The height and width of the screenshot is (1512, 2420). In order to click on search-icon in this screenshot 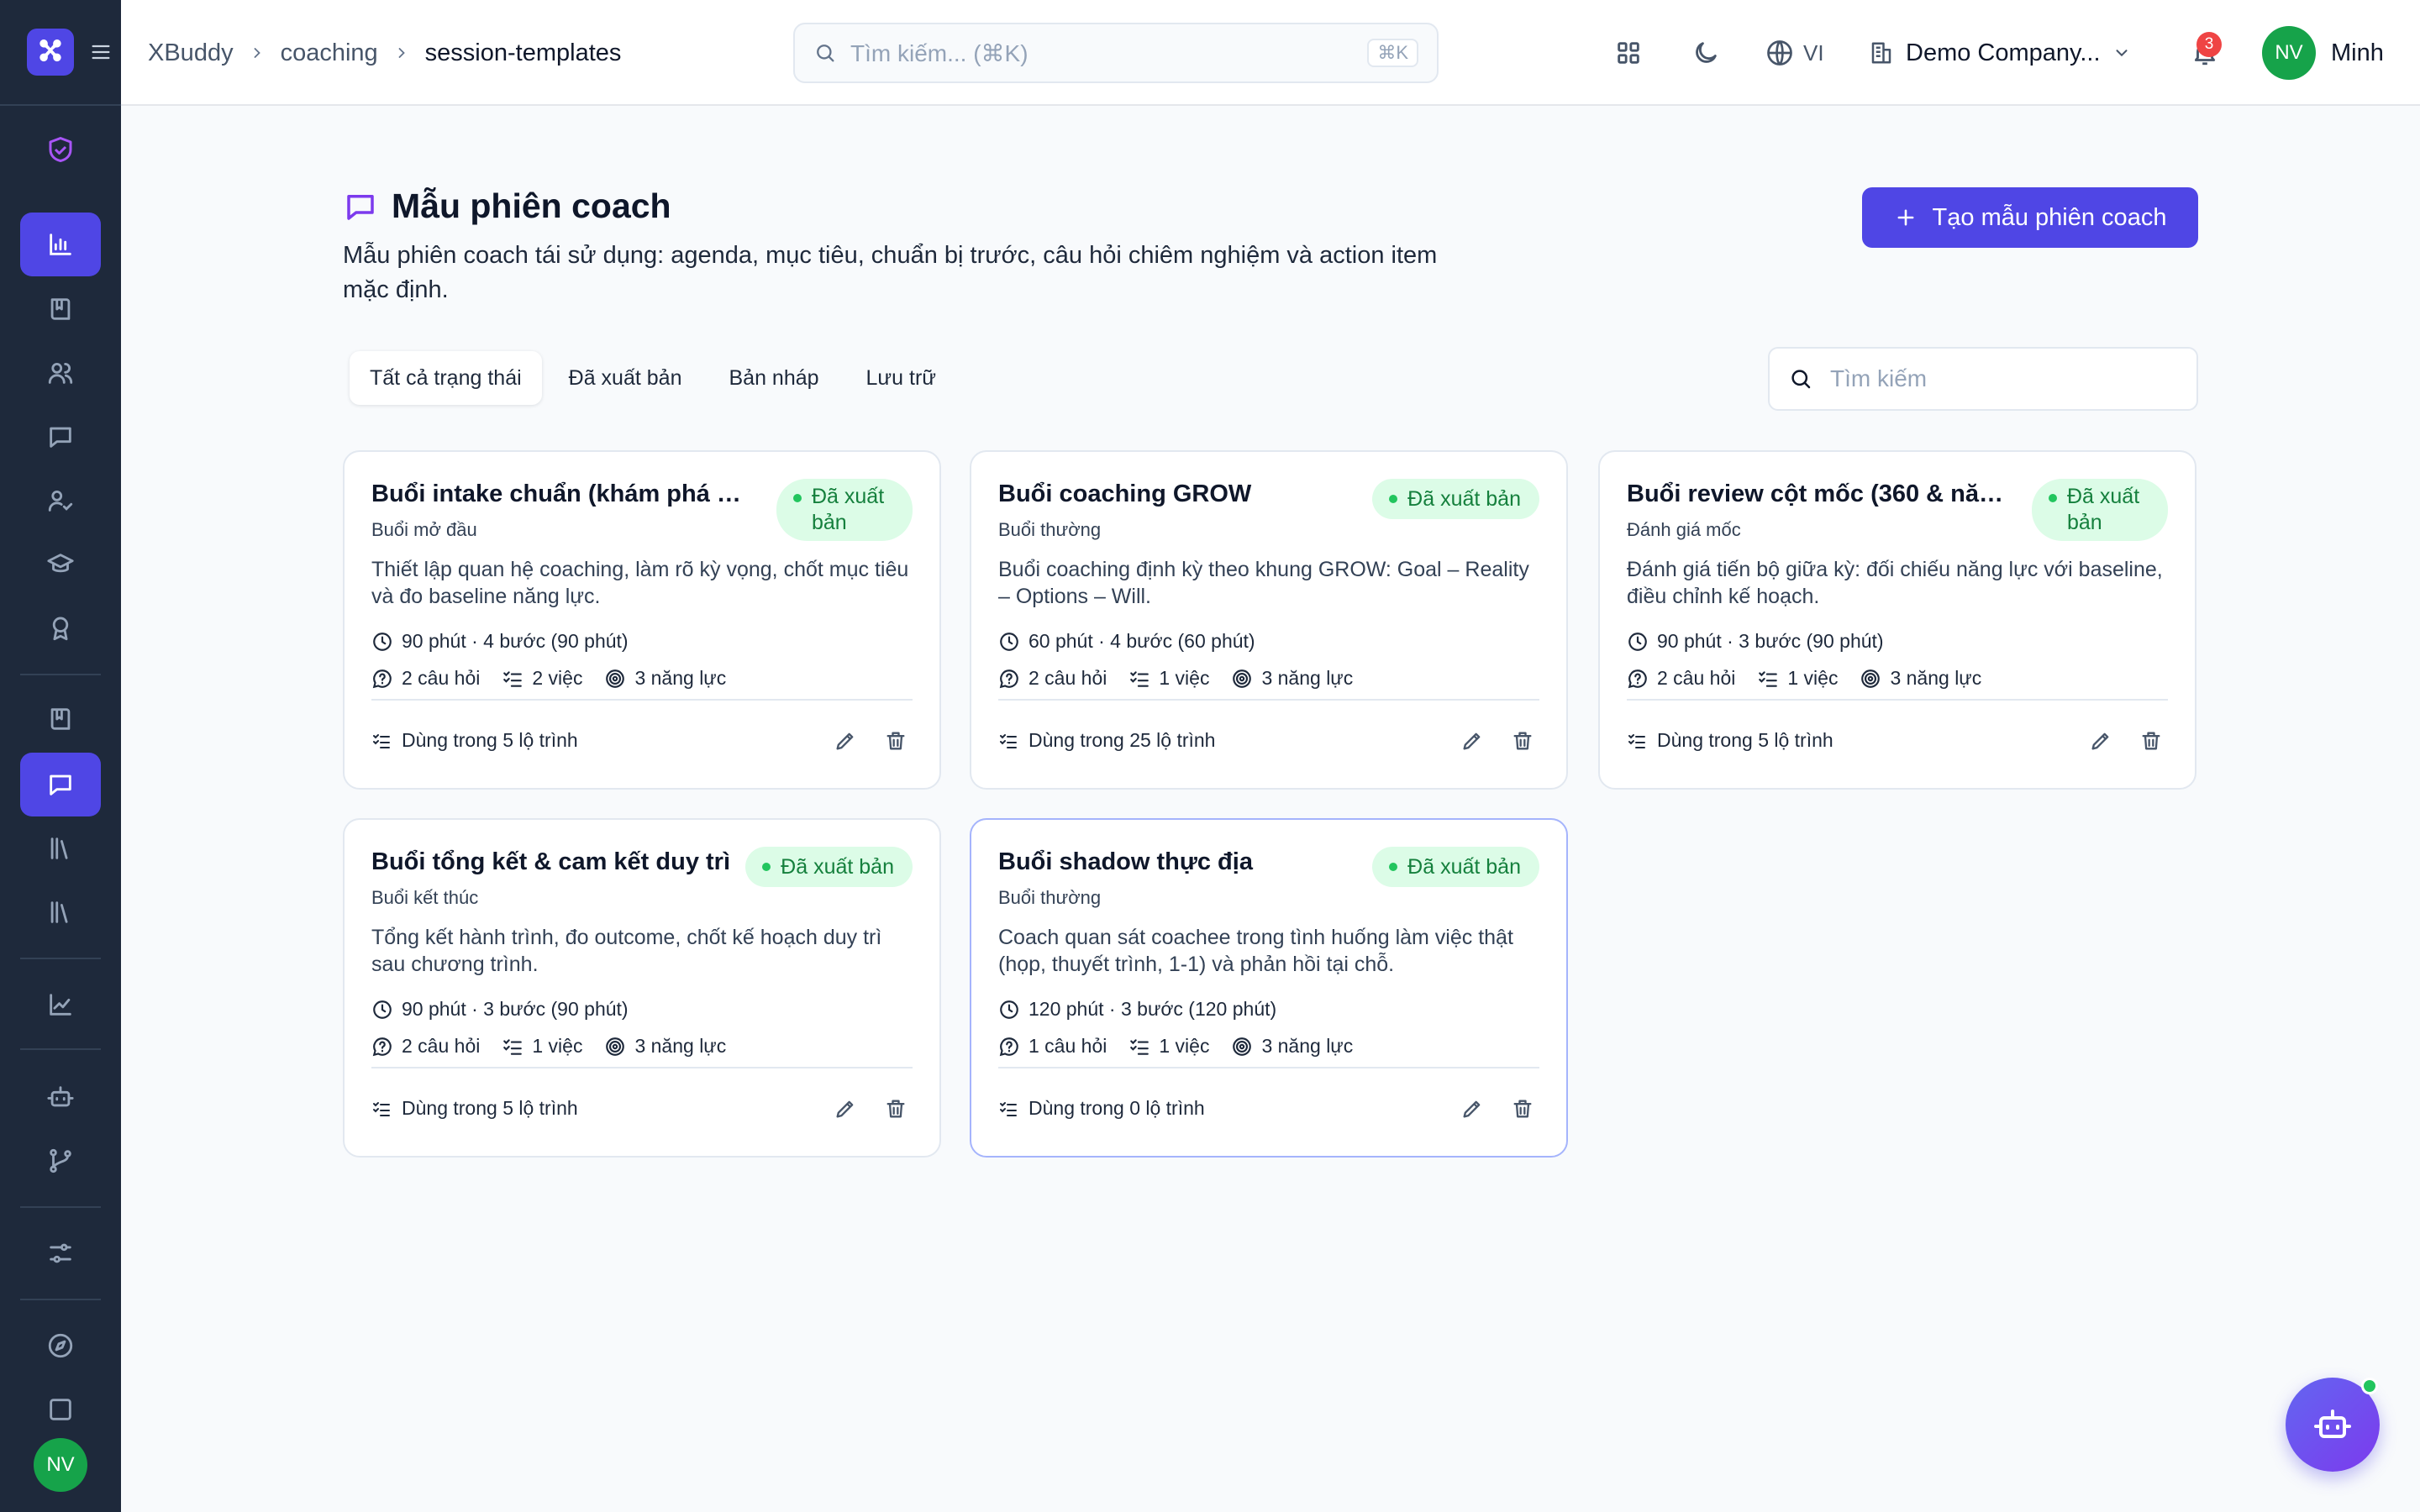, I will do `click(825, 53)`.